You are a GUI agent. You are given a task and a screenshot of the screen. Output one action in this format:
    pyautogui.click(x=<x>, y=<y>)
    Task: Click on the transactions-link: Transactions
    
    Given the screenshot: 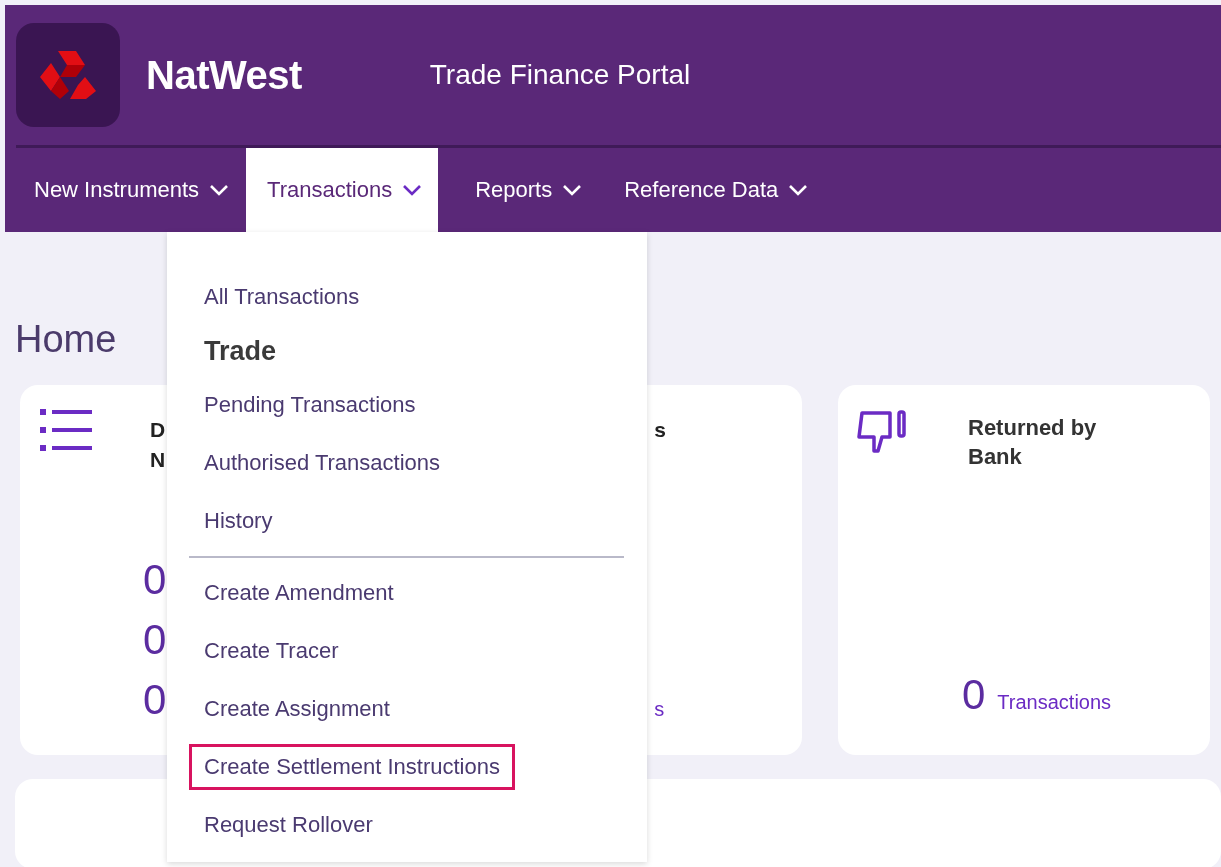 What is the action you would take?
    pyautogui.click(x=1054, y=702)
    